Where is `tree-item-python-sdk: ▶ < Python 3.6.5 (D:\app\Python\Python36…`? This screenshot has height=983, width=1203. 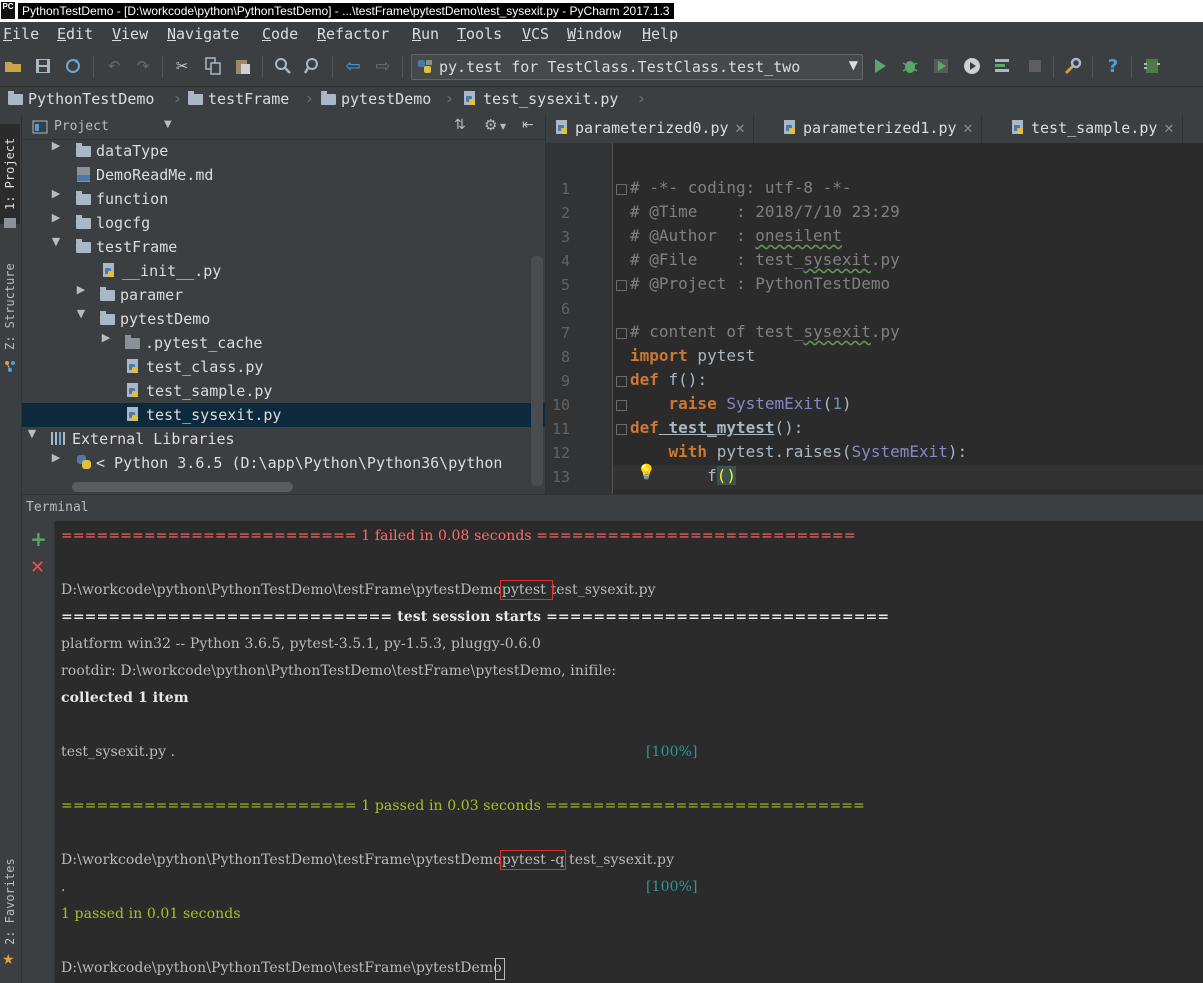 tree-item-python-sdk: ▶ < Python 3.6.5 (D:\app\Python\Python36… is located at coordinates (283, 463).